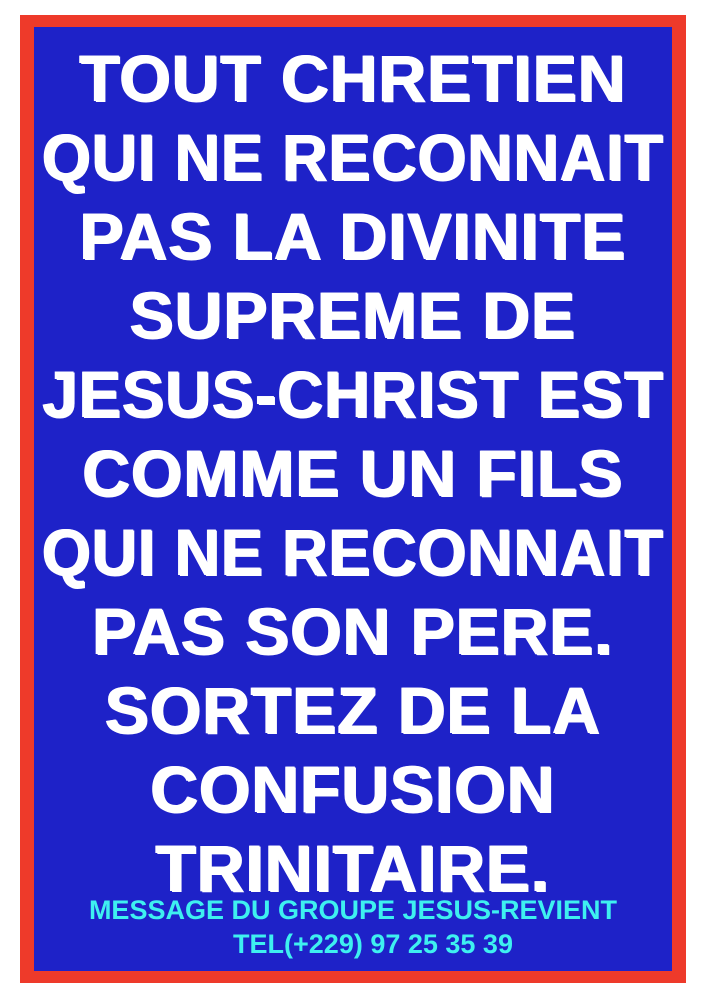 This screenshot has width=706, height=999. I want to click on headline-line-5: JESUS-CHRIST EST, so click(353, 394).